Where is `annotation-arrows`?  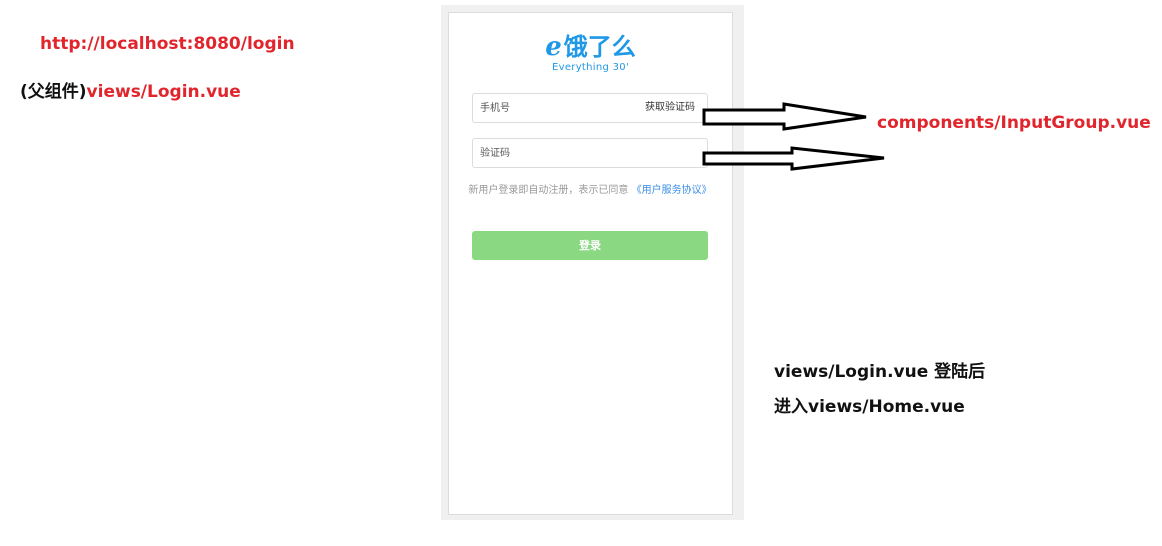 annotation-arrows is located at coordinates (793, 136).